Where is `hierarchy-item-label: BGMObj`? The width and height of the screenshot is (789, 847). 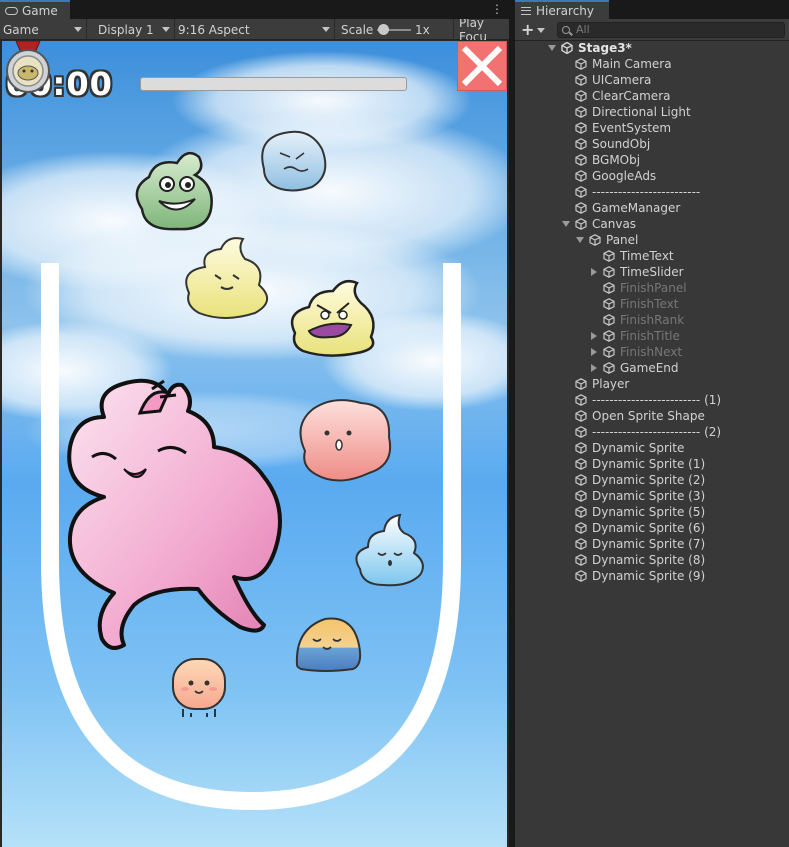
hierarchy-item-label: BGMObj is located at coordinates (616, 160).